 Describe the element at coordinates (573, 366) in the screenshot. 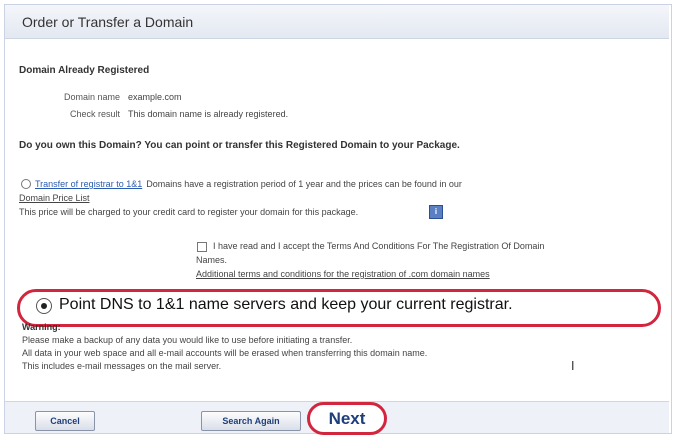

I see `text-cursor-icon: Ⅰ` at that location.